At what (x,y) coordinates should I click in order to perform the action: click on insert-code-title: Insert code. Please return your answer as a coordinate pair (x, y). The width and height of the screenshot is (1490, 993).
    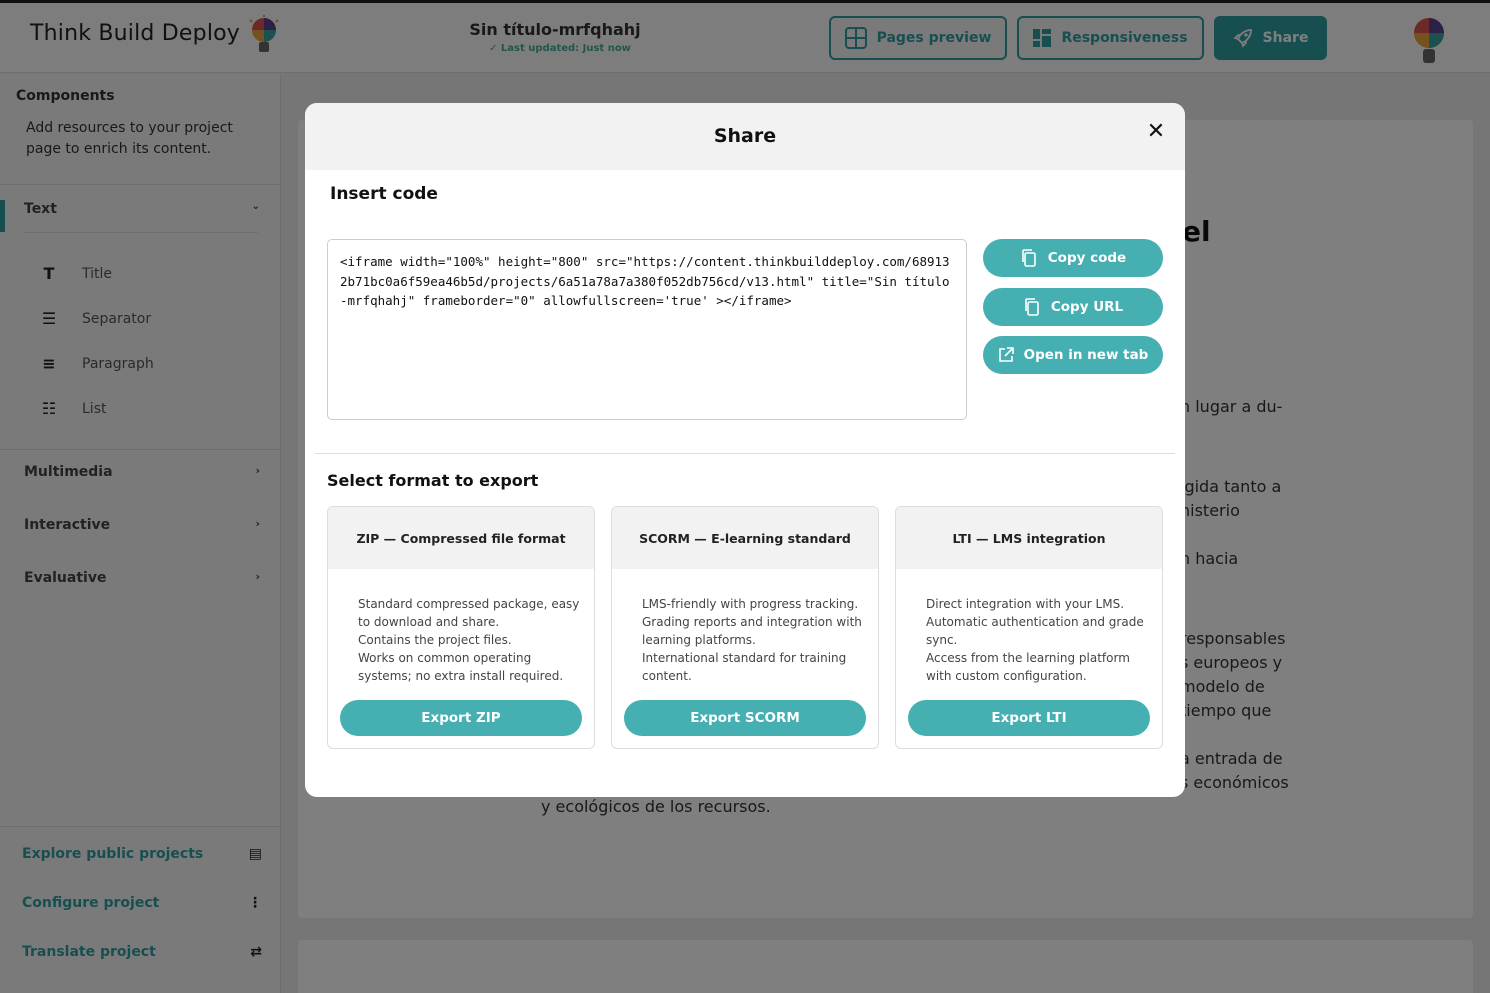
    Looking at the image, I should click on (384, 194).